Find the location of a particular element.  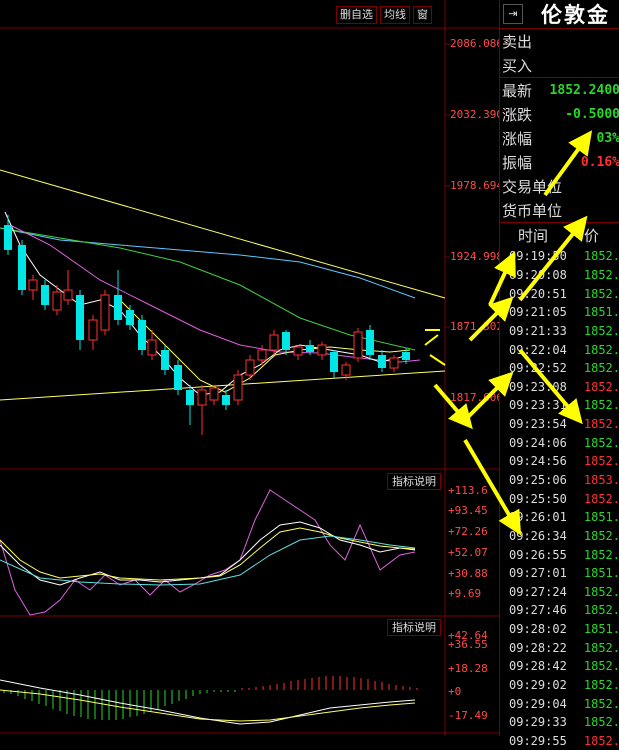

currency-row: 货币单位 is located at coordinates (559, 210).